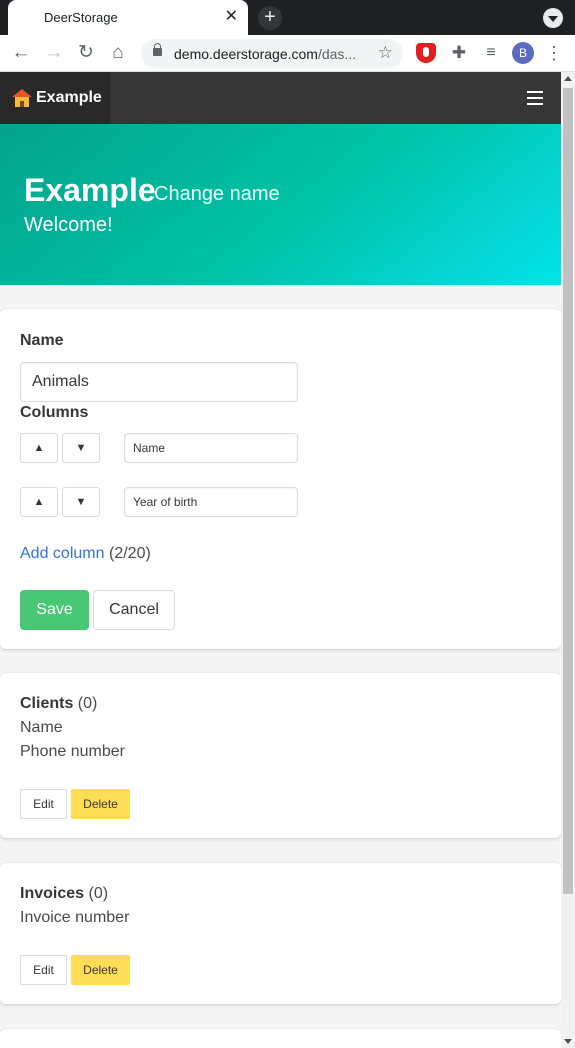  I want to click on close-tab-icon: ✕, so click(231, 17).